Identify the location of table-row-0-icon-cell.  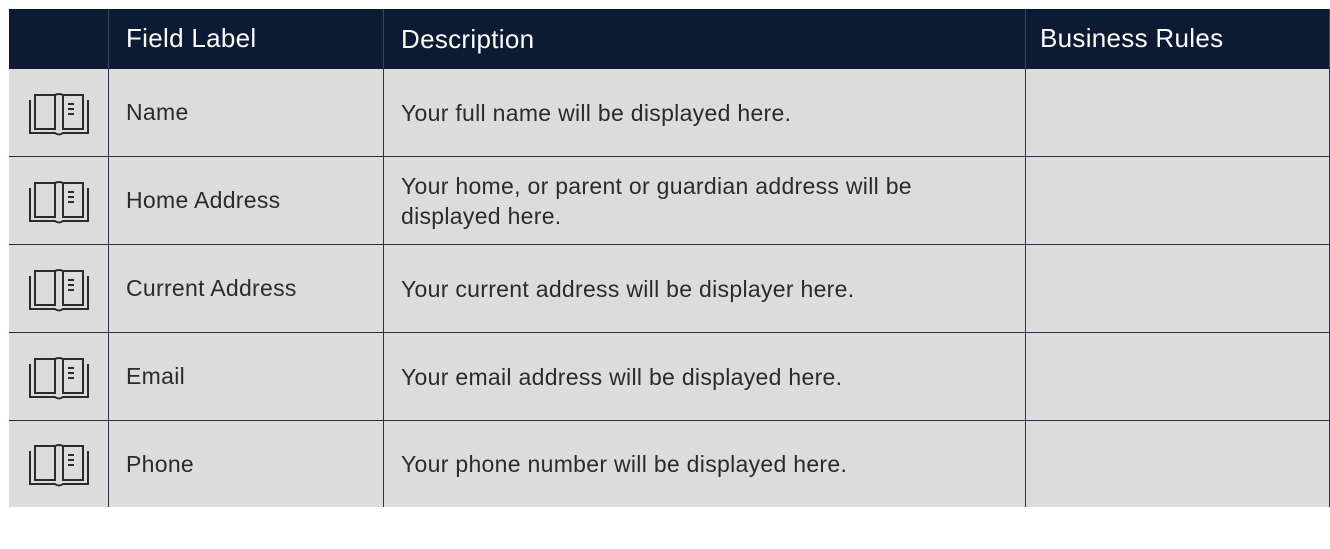
(59, 113).